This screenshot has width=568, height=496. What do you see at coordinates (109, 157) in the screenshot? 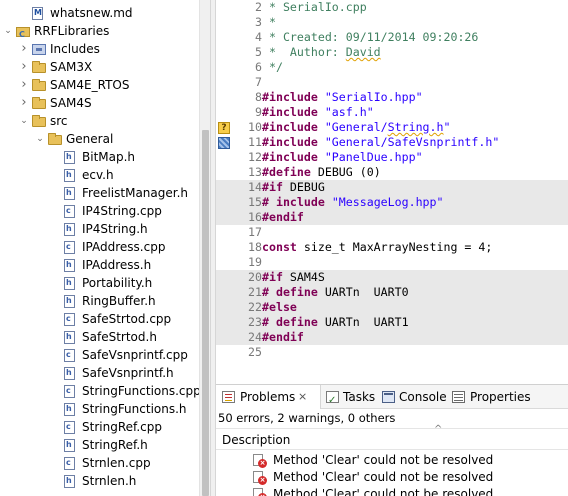
I see `tree-item-label: BitMap.h` at bounding box center [109, 157].